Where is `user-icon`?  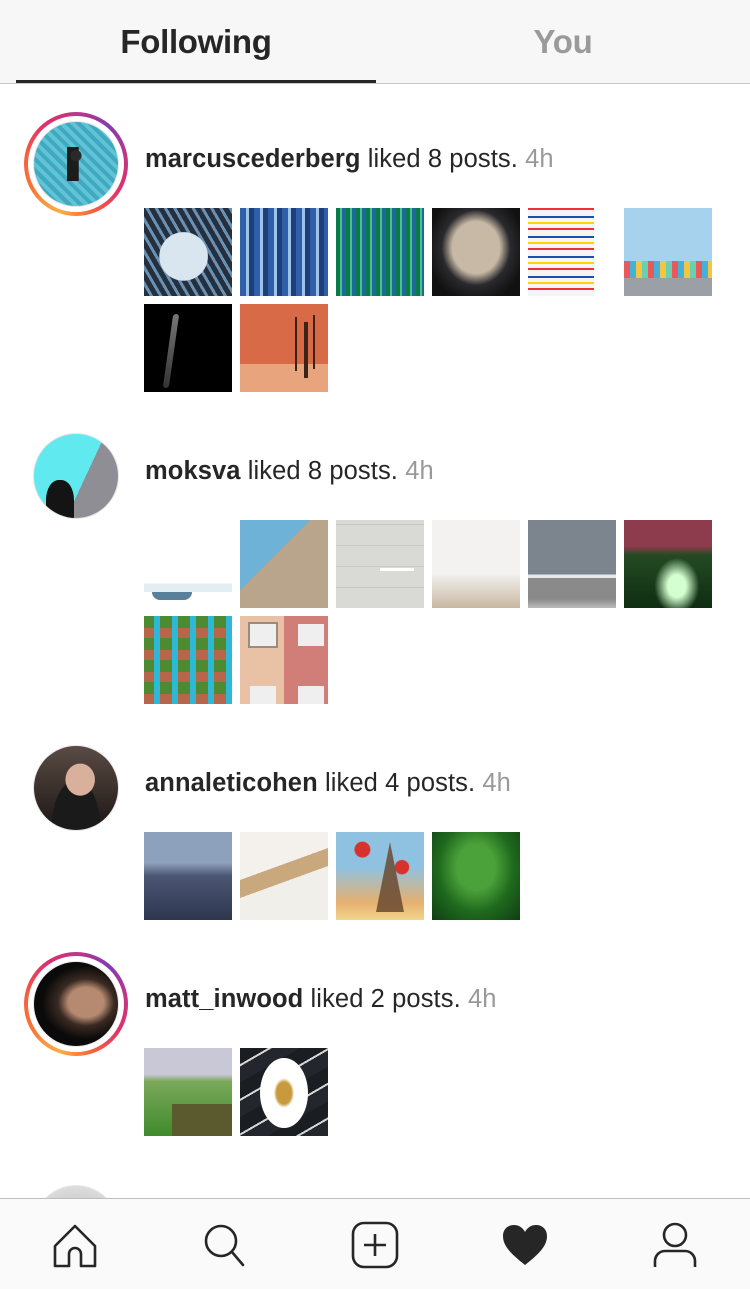 user-icon is located at coordinates (675, 1244).